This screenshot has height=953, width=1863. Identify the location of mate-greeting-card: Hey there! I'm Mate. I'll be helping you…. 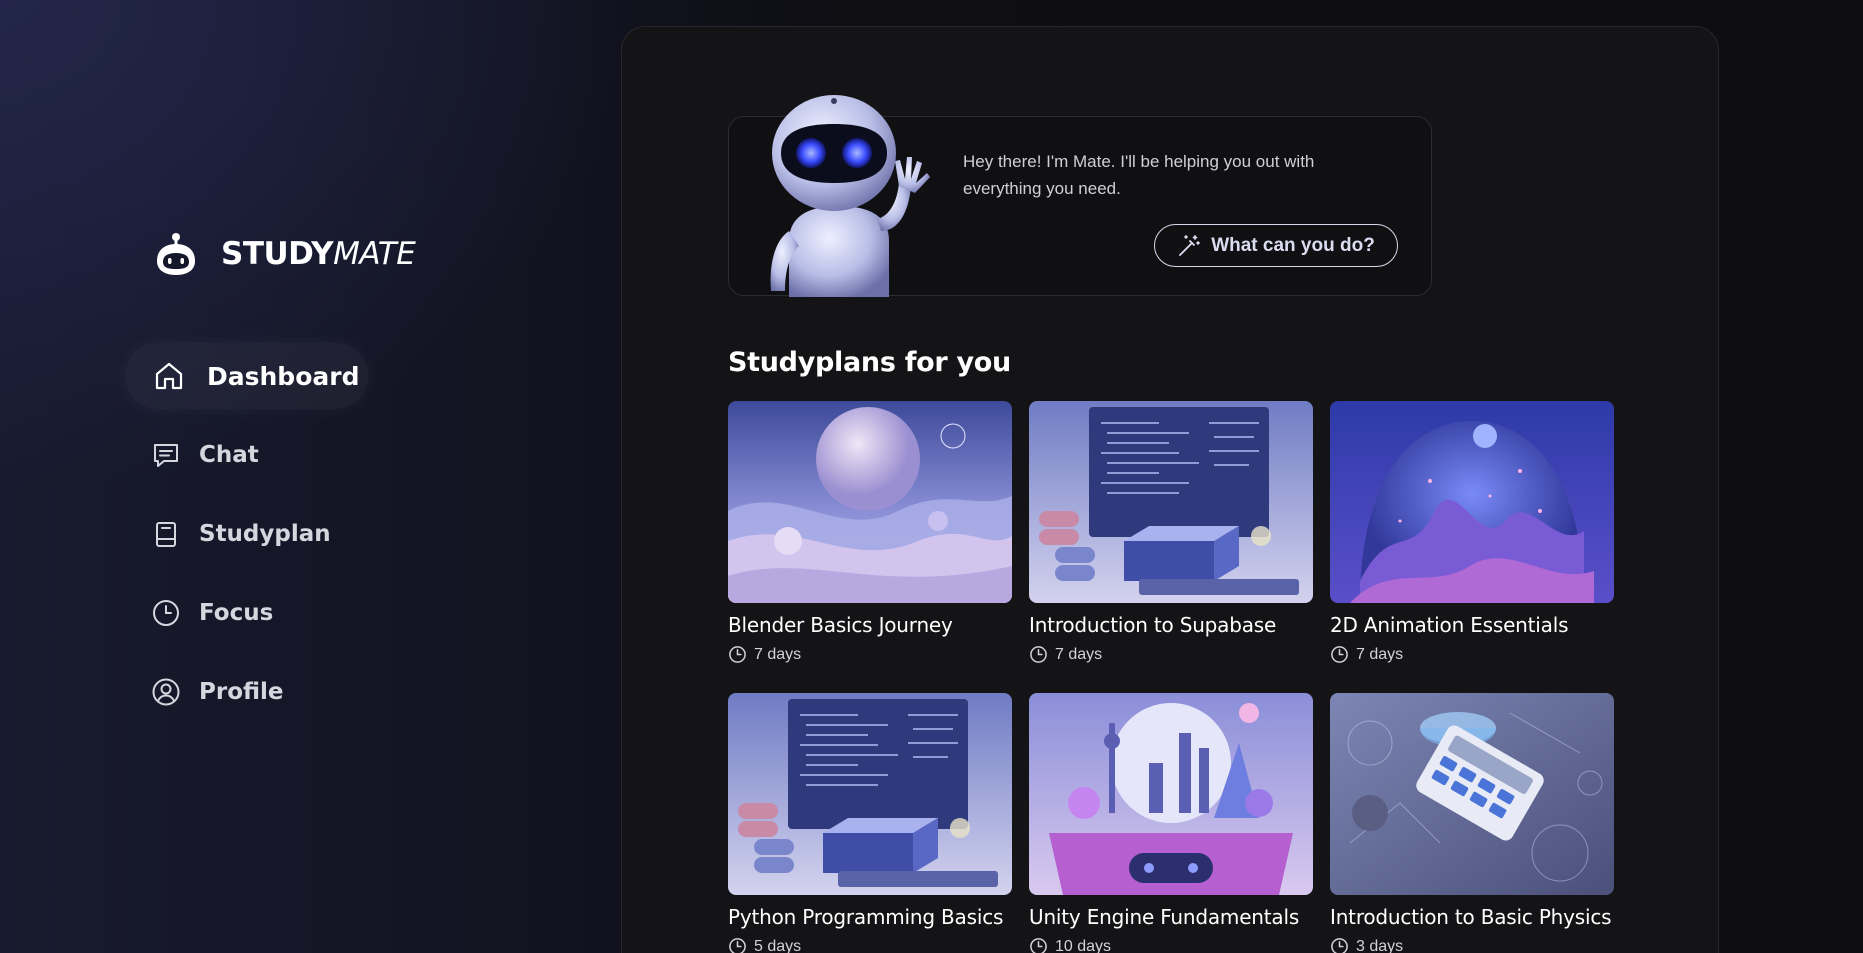
(1080, 196).